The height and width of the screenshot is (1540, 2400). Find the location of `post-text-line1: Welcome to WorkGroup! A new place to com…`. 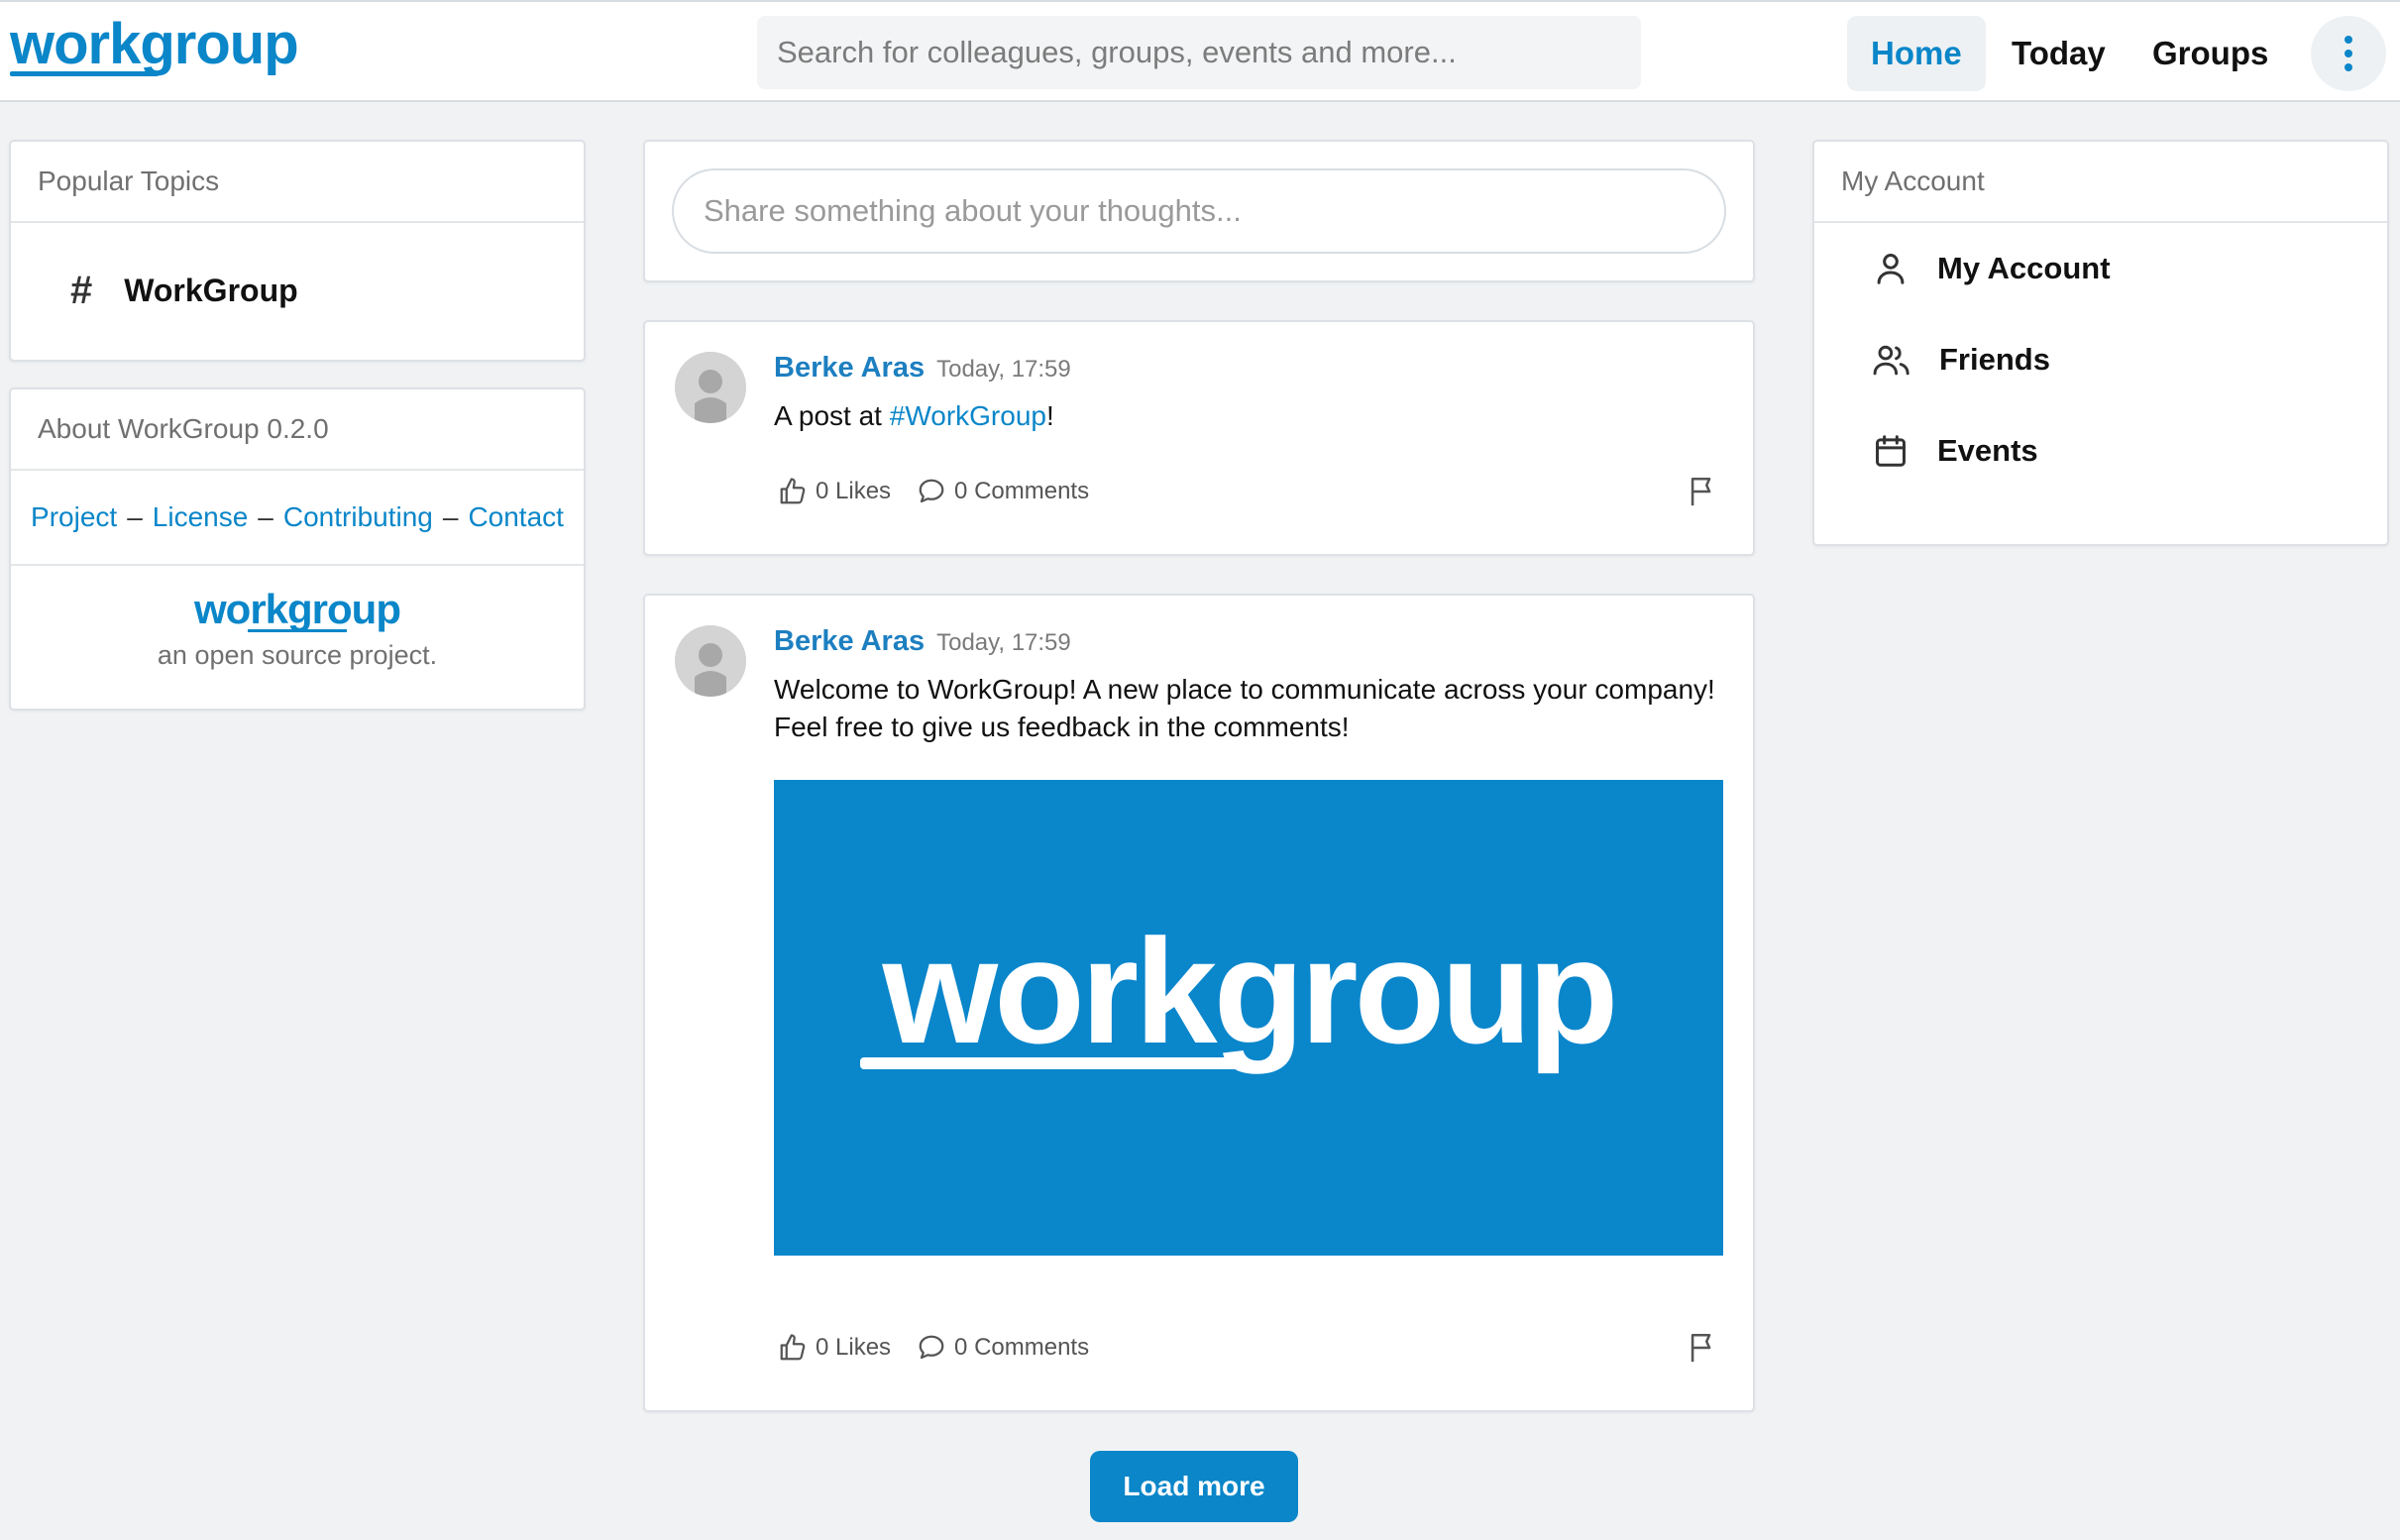

post-text-line1: Welcome to WorkGroup! A new place to com… is located at coordinates (1244, 689).